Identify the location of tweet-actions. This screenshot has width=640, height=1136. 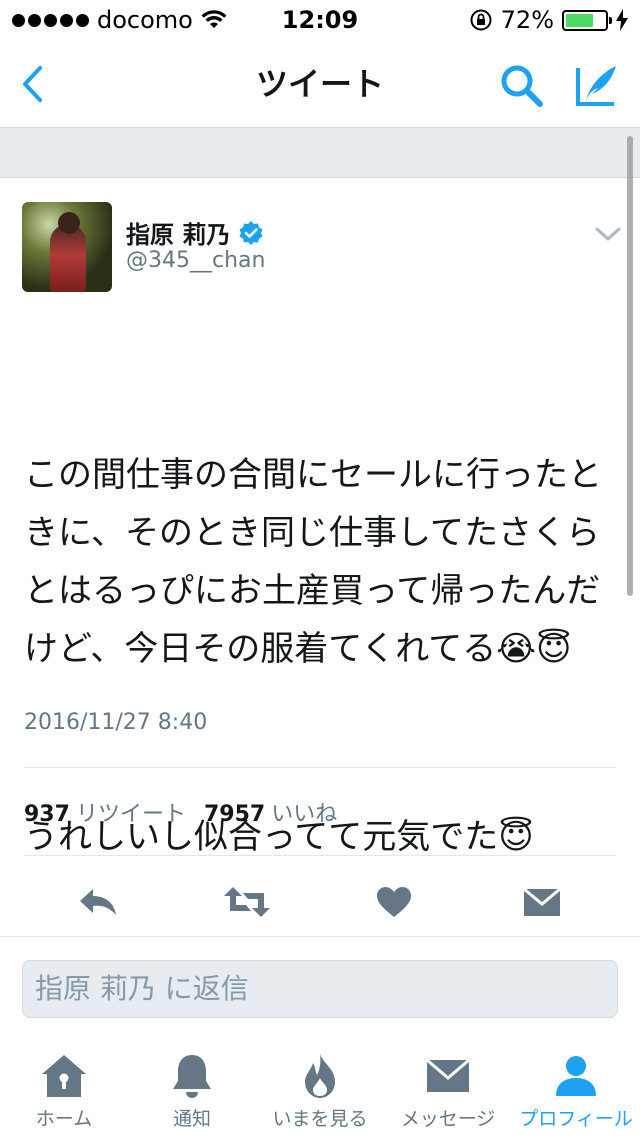
(320, 901).